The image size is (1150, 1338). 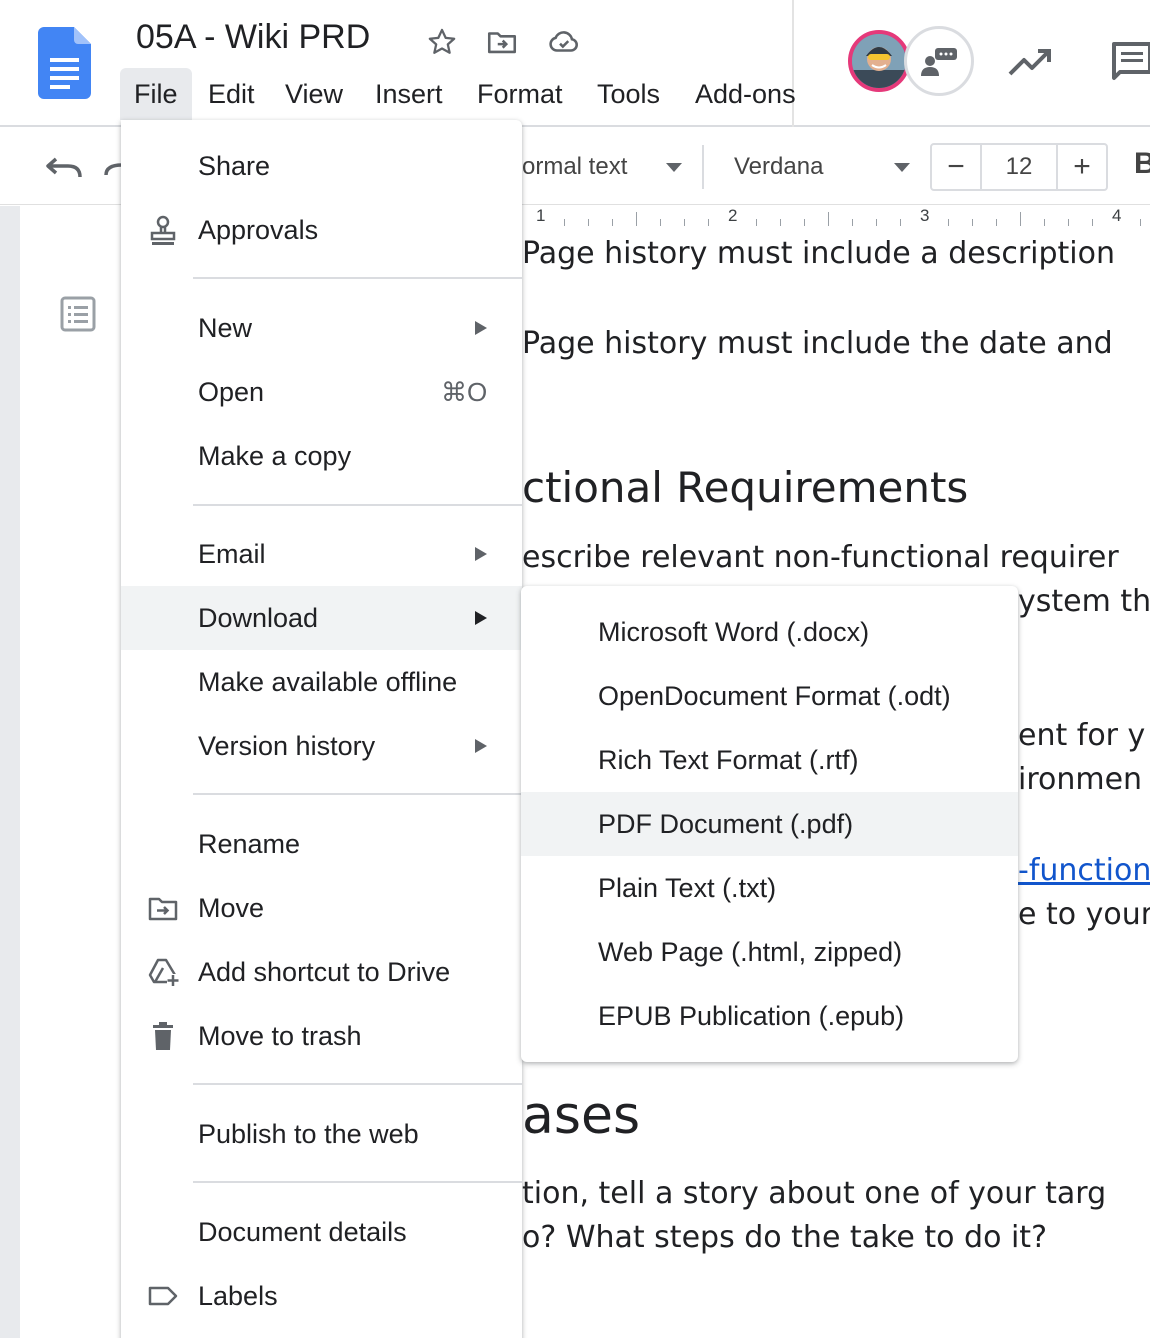 What do you see at coordinates (734, 632) in the screenshot?
I see `menu-item-label: Microsoft Word (.docx)` at bounding box center [734, 632].